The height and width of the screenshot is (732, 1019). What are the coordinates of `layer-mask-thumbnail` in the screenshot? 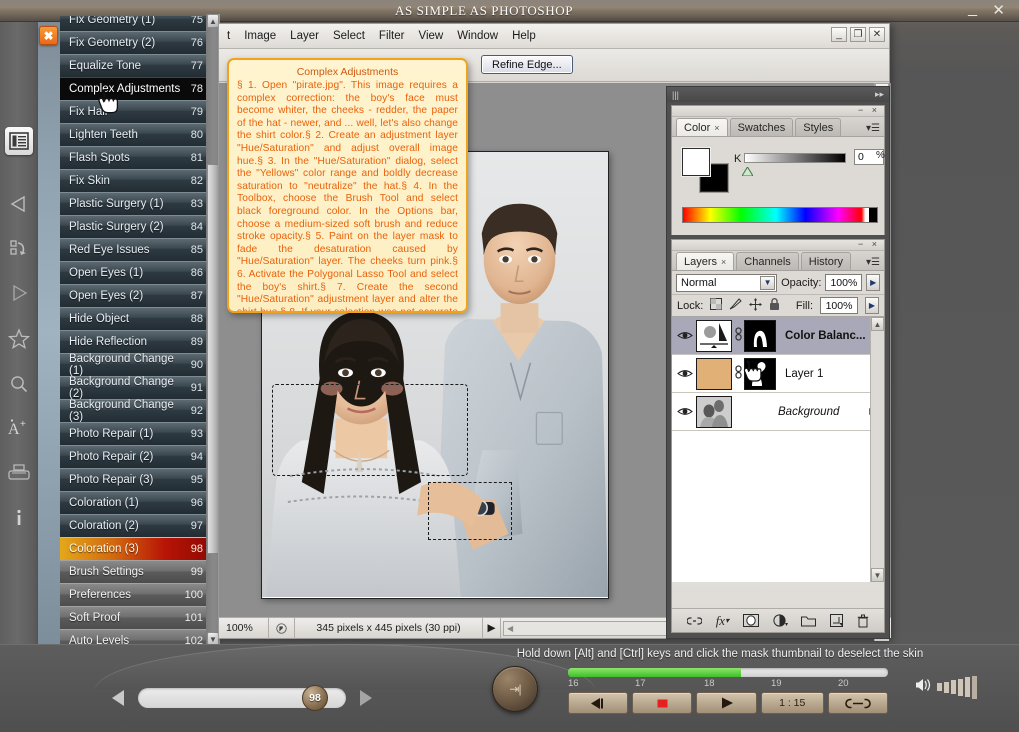 It's located at (760, 335).